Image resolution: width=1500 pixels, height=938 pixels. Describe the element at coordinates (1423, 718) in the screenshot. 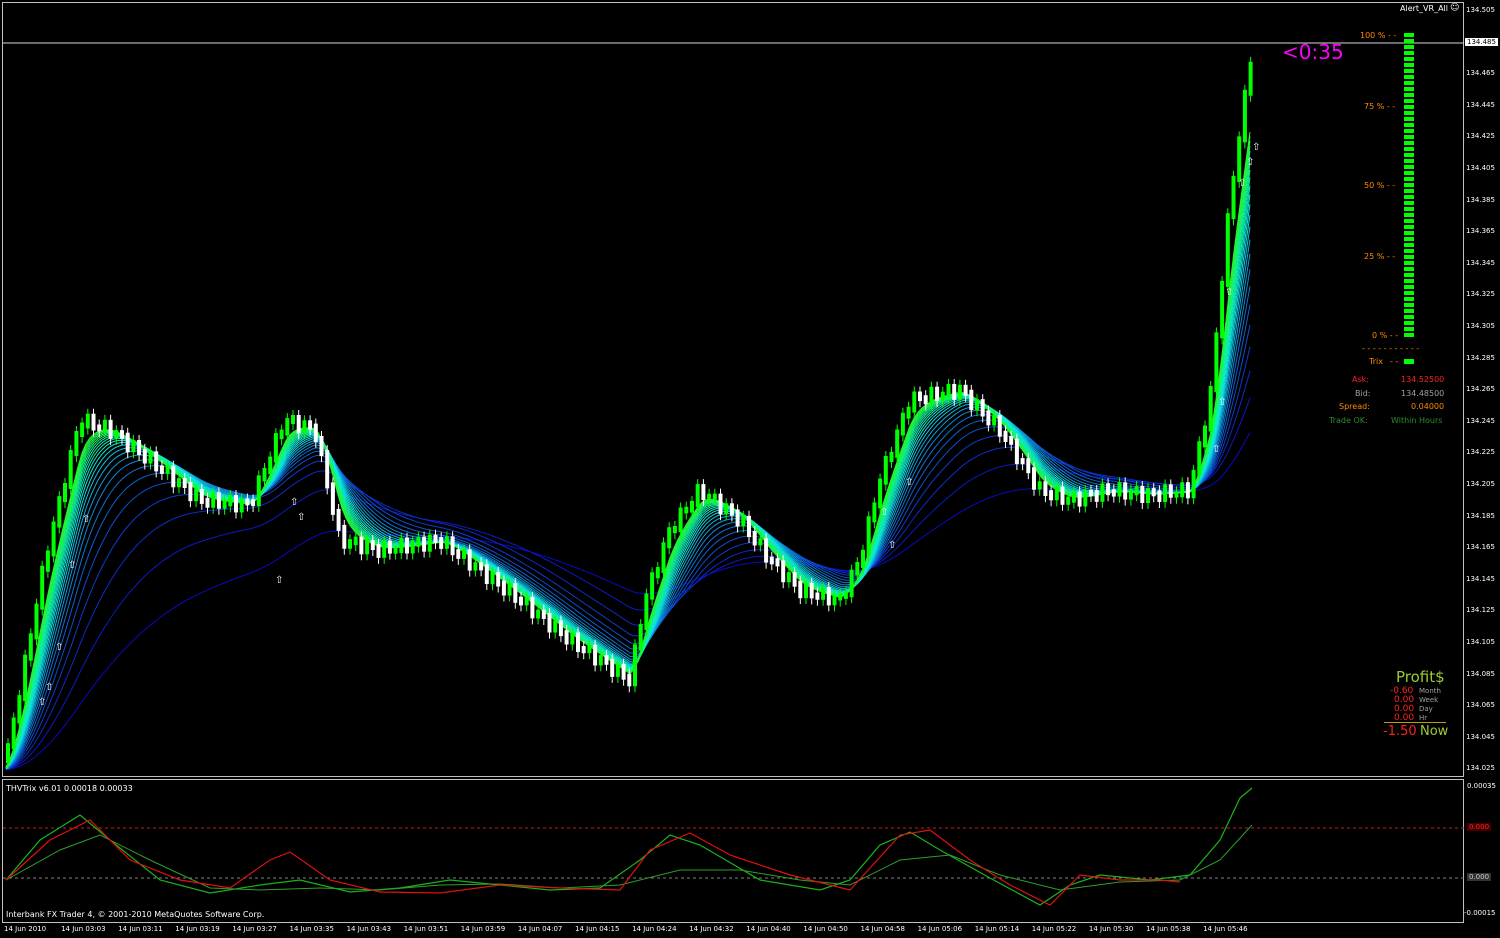

I see `profit-hr-label: Hr` at that location.